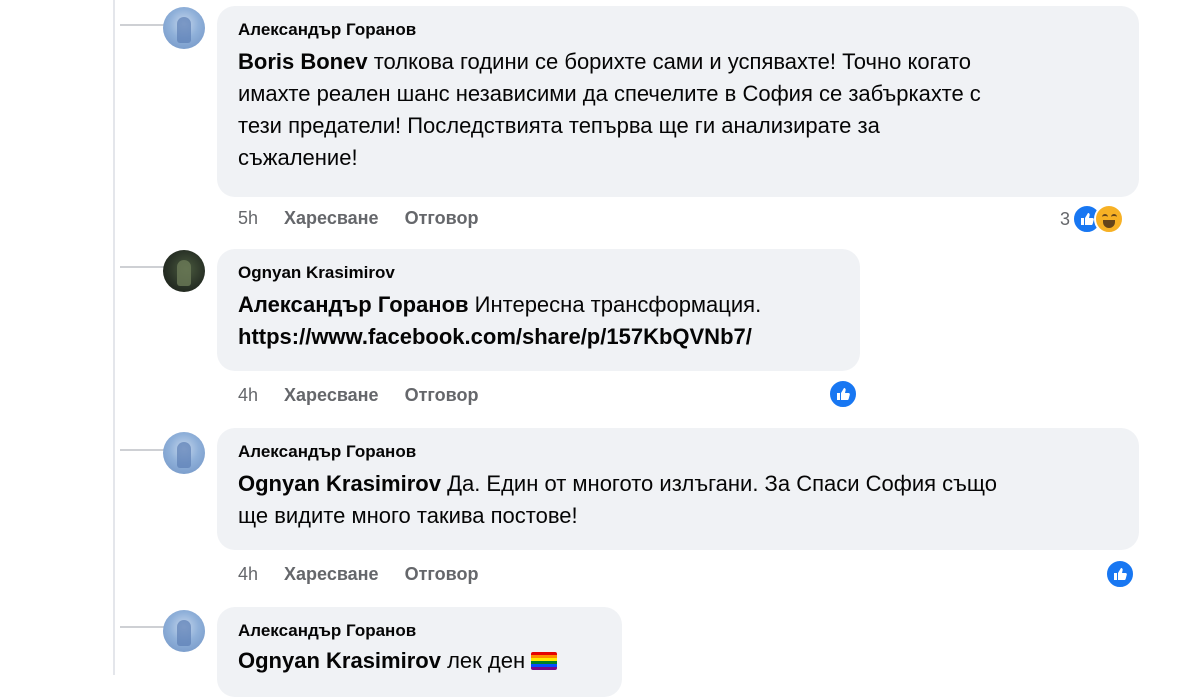  Describe the element at coordinates (1109, 219) in the screenshot. I see `haha-icon` at that location.